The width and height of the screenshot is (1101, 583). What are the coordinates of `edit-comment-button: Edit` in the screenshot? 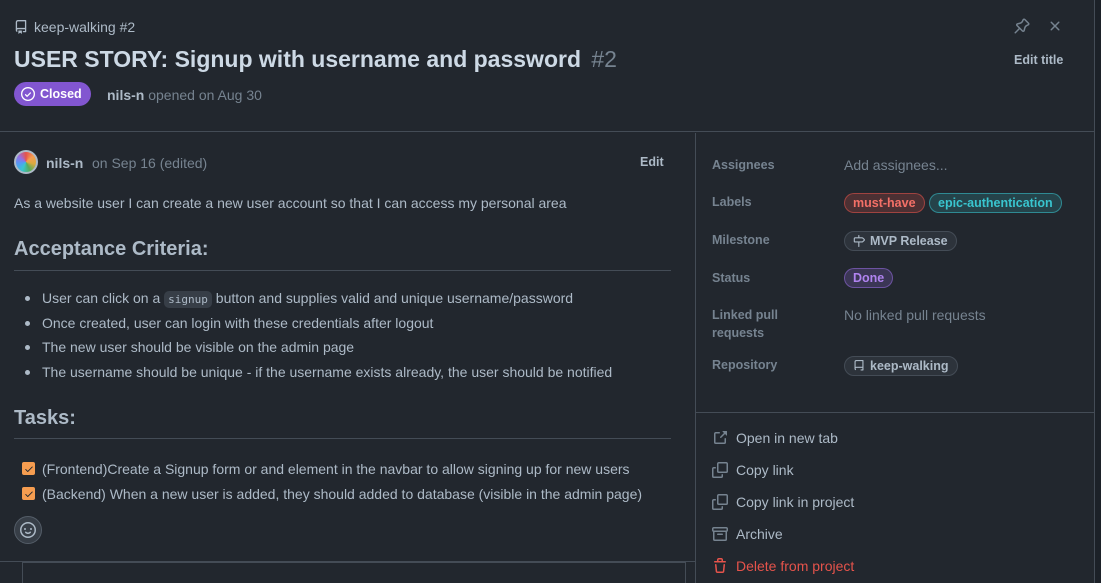 It's located at (652, 162).